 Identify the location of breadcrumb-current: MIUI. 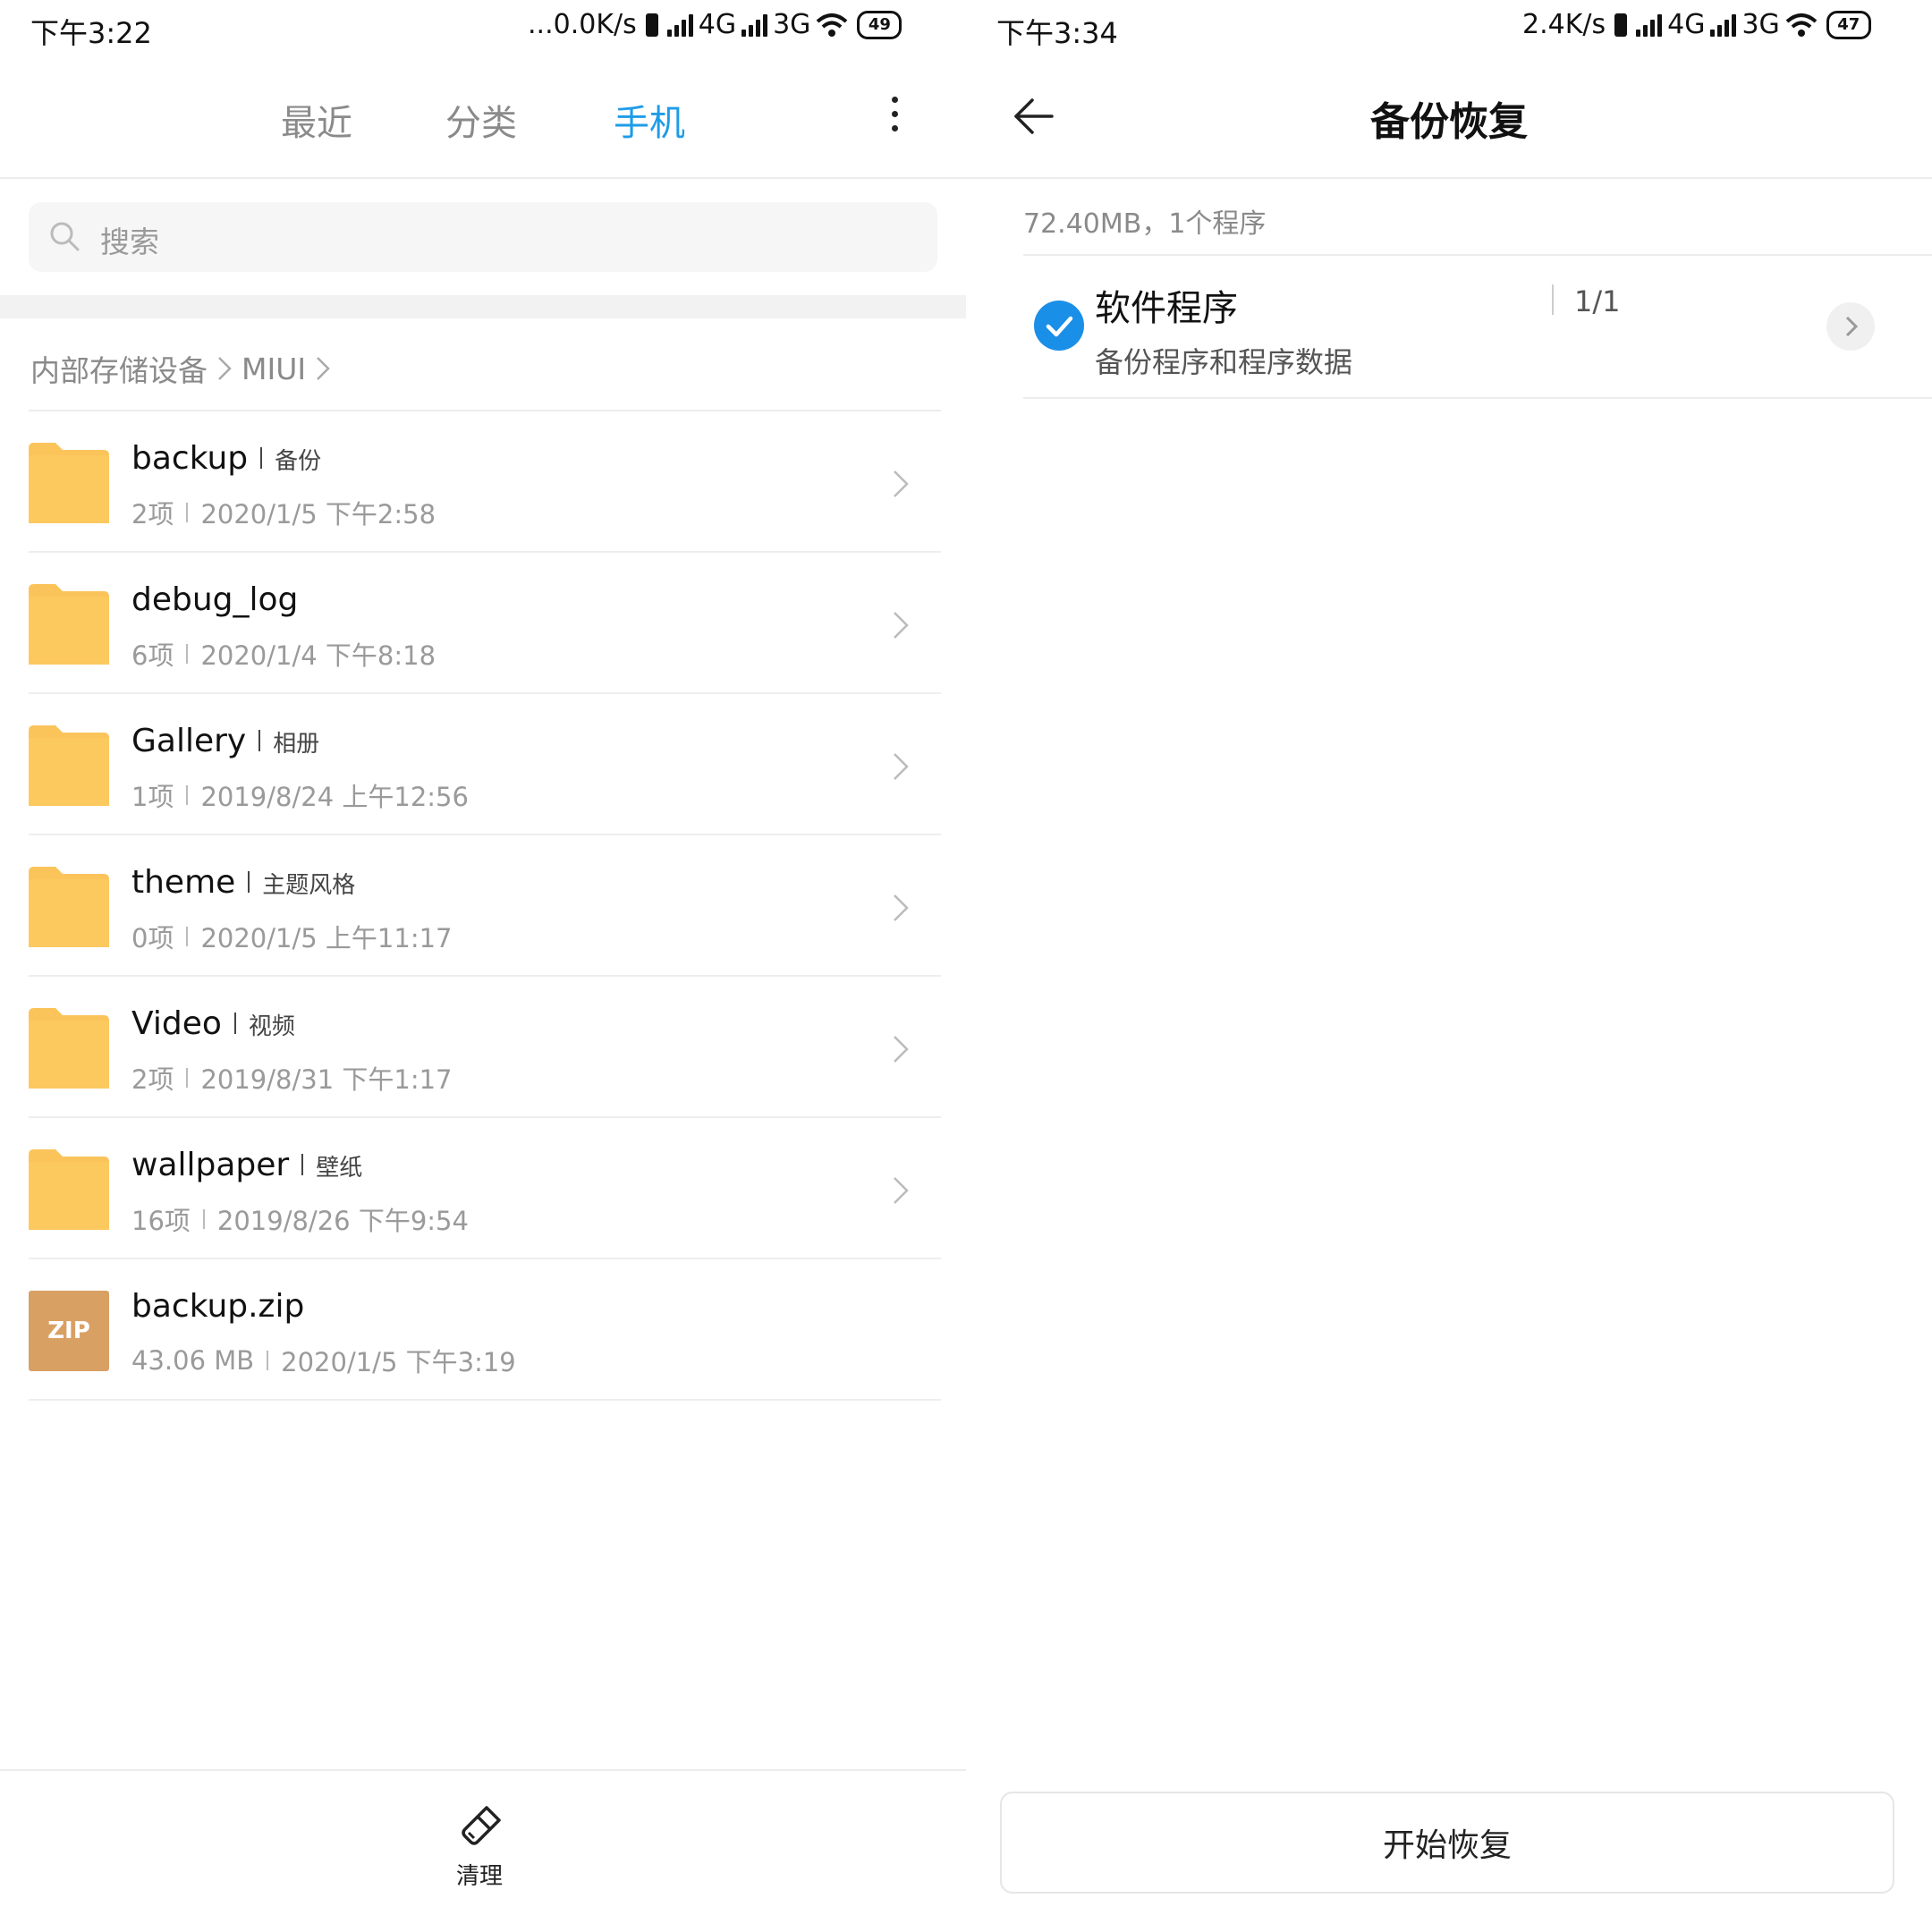
(274, 369).